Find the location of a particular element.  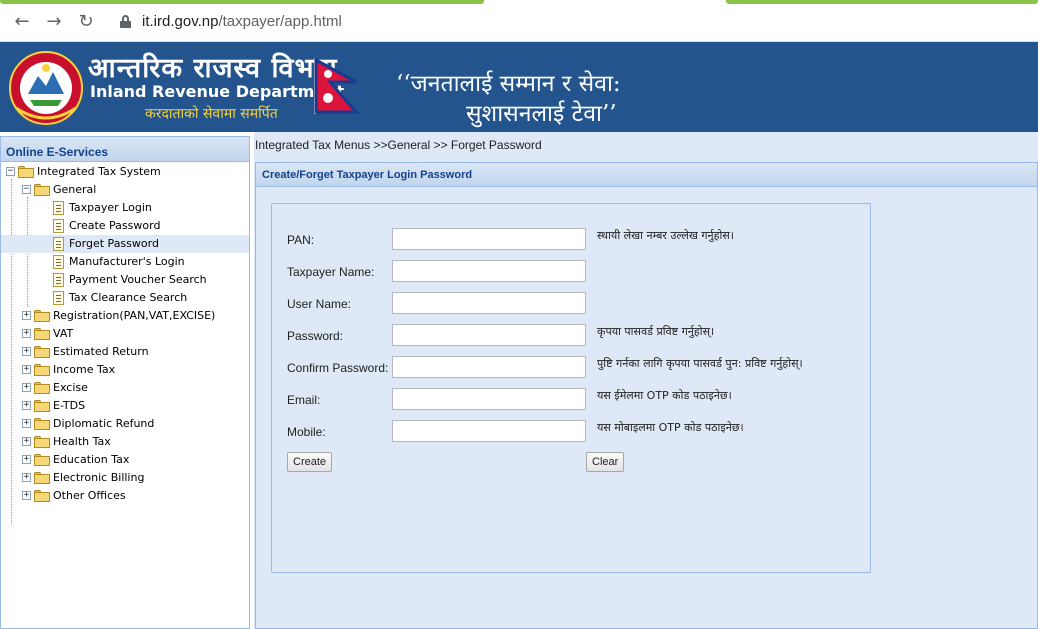

nepal-flag-icon is located at coordinates (337, 86).